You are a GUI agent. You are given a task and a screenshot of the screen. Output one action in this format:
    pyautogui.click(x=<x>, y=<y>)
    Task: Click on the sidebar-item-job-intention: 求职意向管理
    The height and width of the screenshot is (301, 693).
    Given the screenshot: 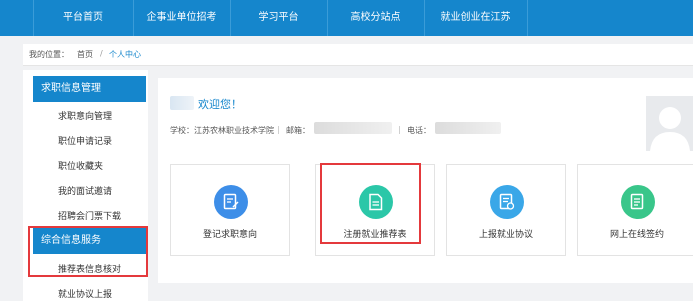 What is the action you would take?
    pyautogui.click(x=85, y=115)
    